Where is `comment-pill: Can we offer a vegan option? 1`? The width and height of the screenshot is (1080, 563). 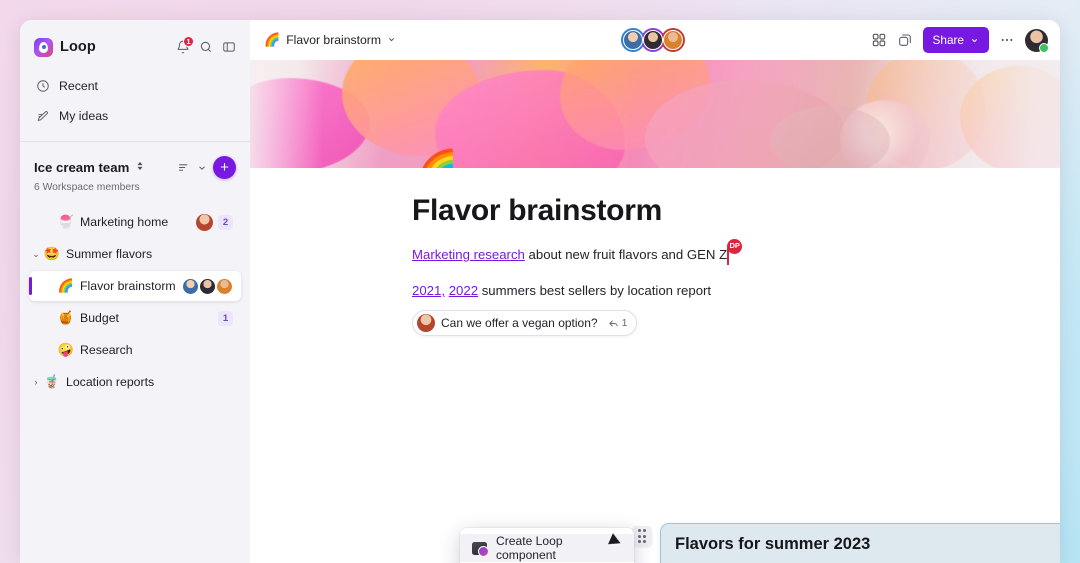 comment-pill: Can we offer a vegan option? 1 is located at coordinates (525, 323).